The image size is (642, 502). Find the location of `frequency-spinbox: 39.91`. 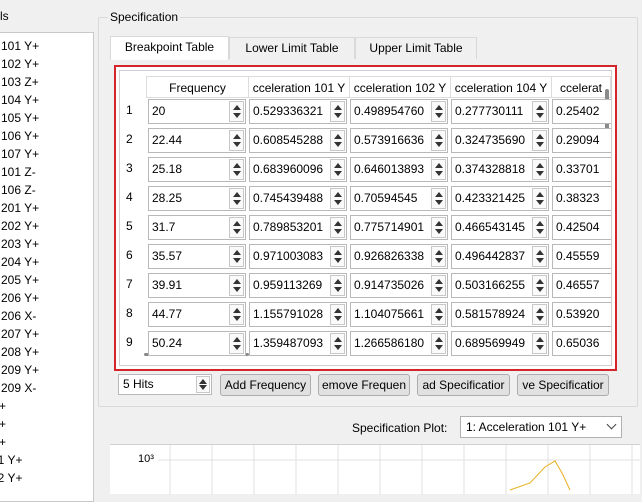

frequency-spinbox: 39.91 is located at coordinates (197, 285).